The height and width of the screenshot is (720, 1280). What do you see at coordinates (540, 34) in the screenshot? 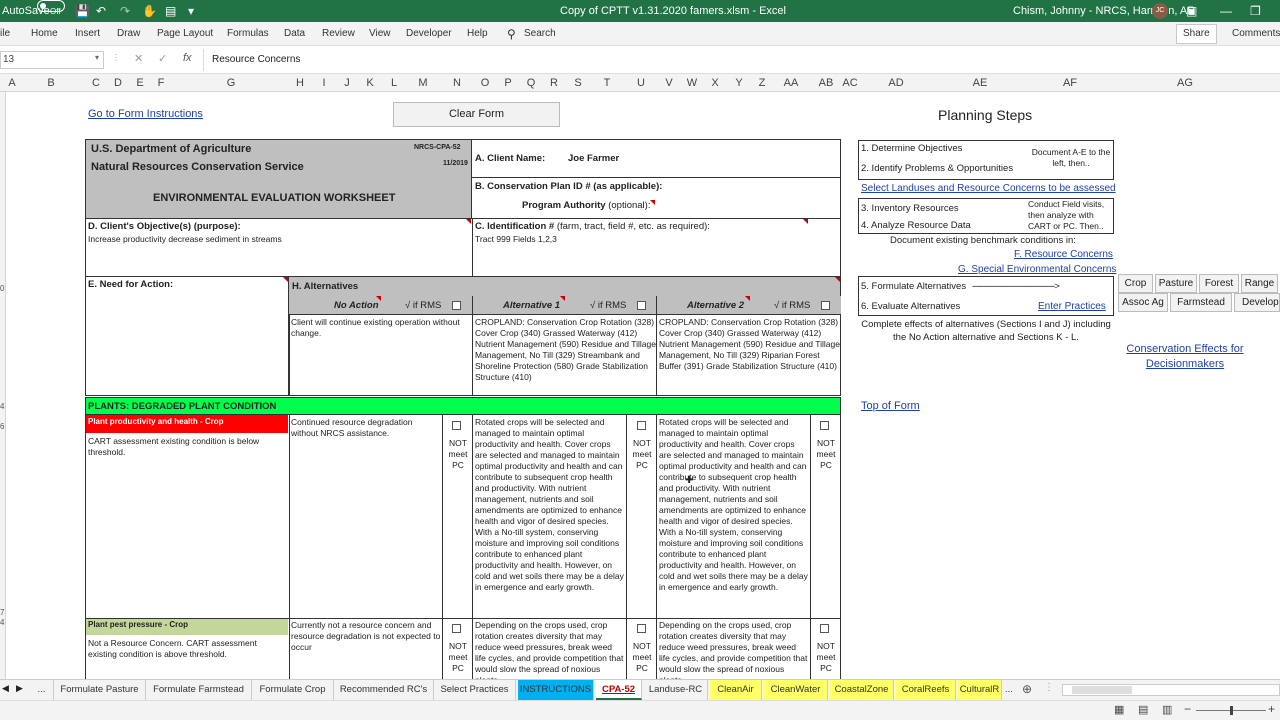
I see `search-box: Search` at bounding box center [540, 34].